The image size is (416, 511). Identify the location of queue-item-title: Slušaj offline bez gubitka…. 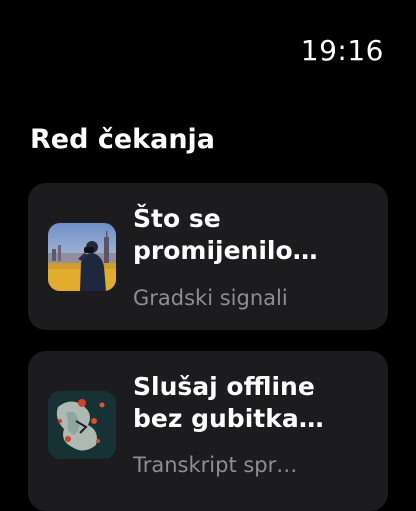
(228, 402).